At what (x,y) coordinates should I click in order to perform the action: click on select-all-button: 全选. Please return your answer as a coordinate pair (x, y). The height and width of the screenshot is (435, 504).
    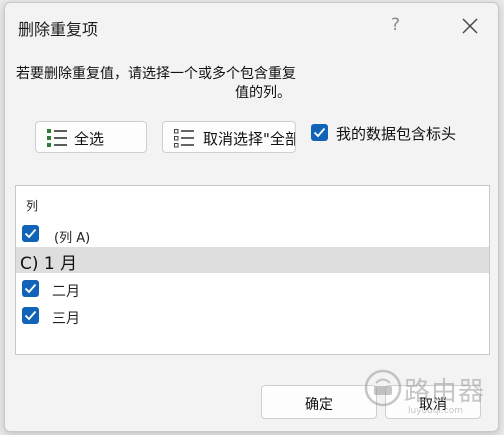
    Looking at the image, I should click on (91, 137).